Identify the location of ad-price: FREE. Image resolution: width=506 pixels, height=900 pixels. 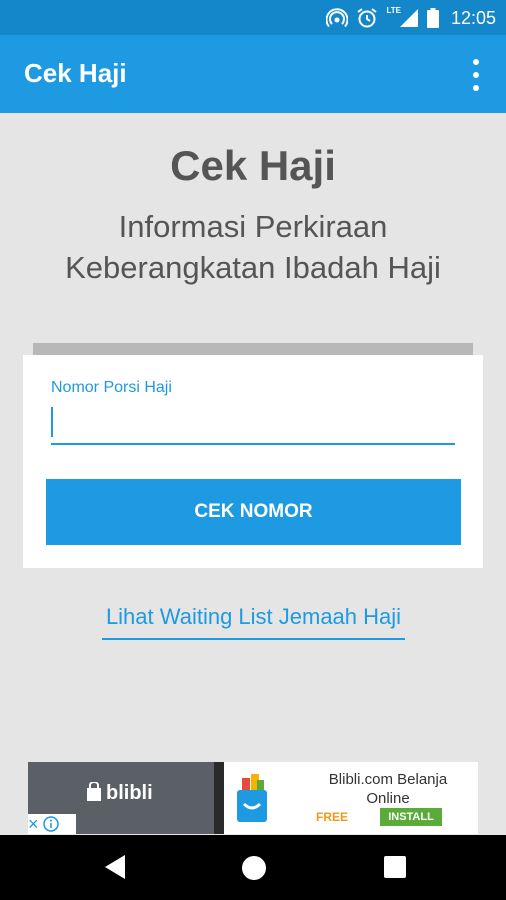
(332, 817).